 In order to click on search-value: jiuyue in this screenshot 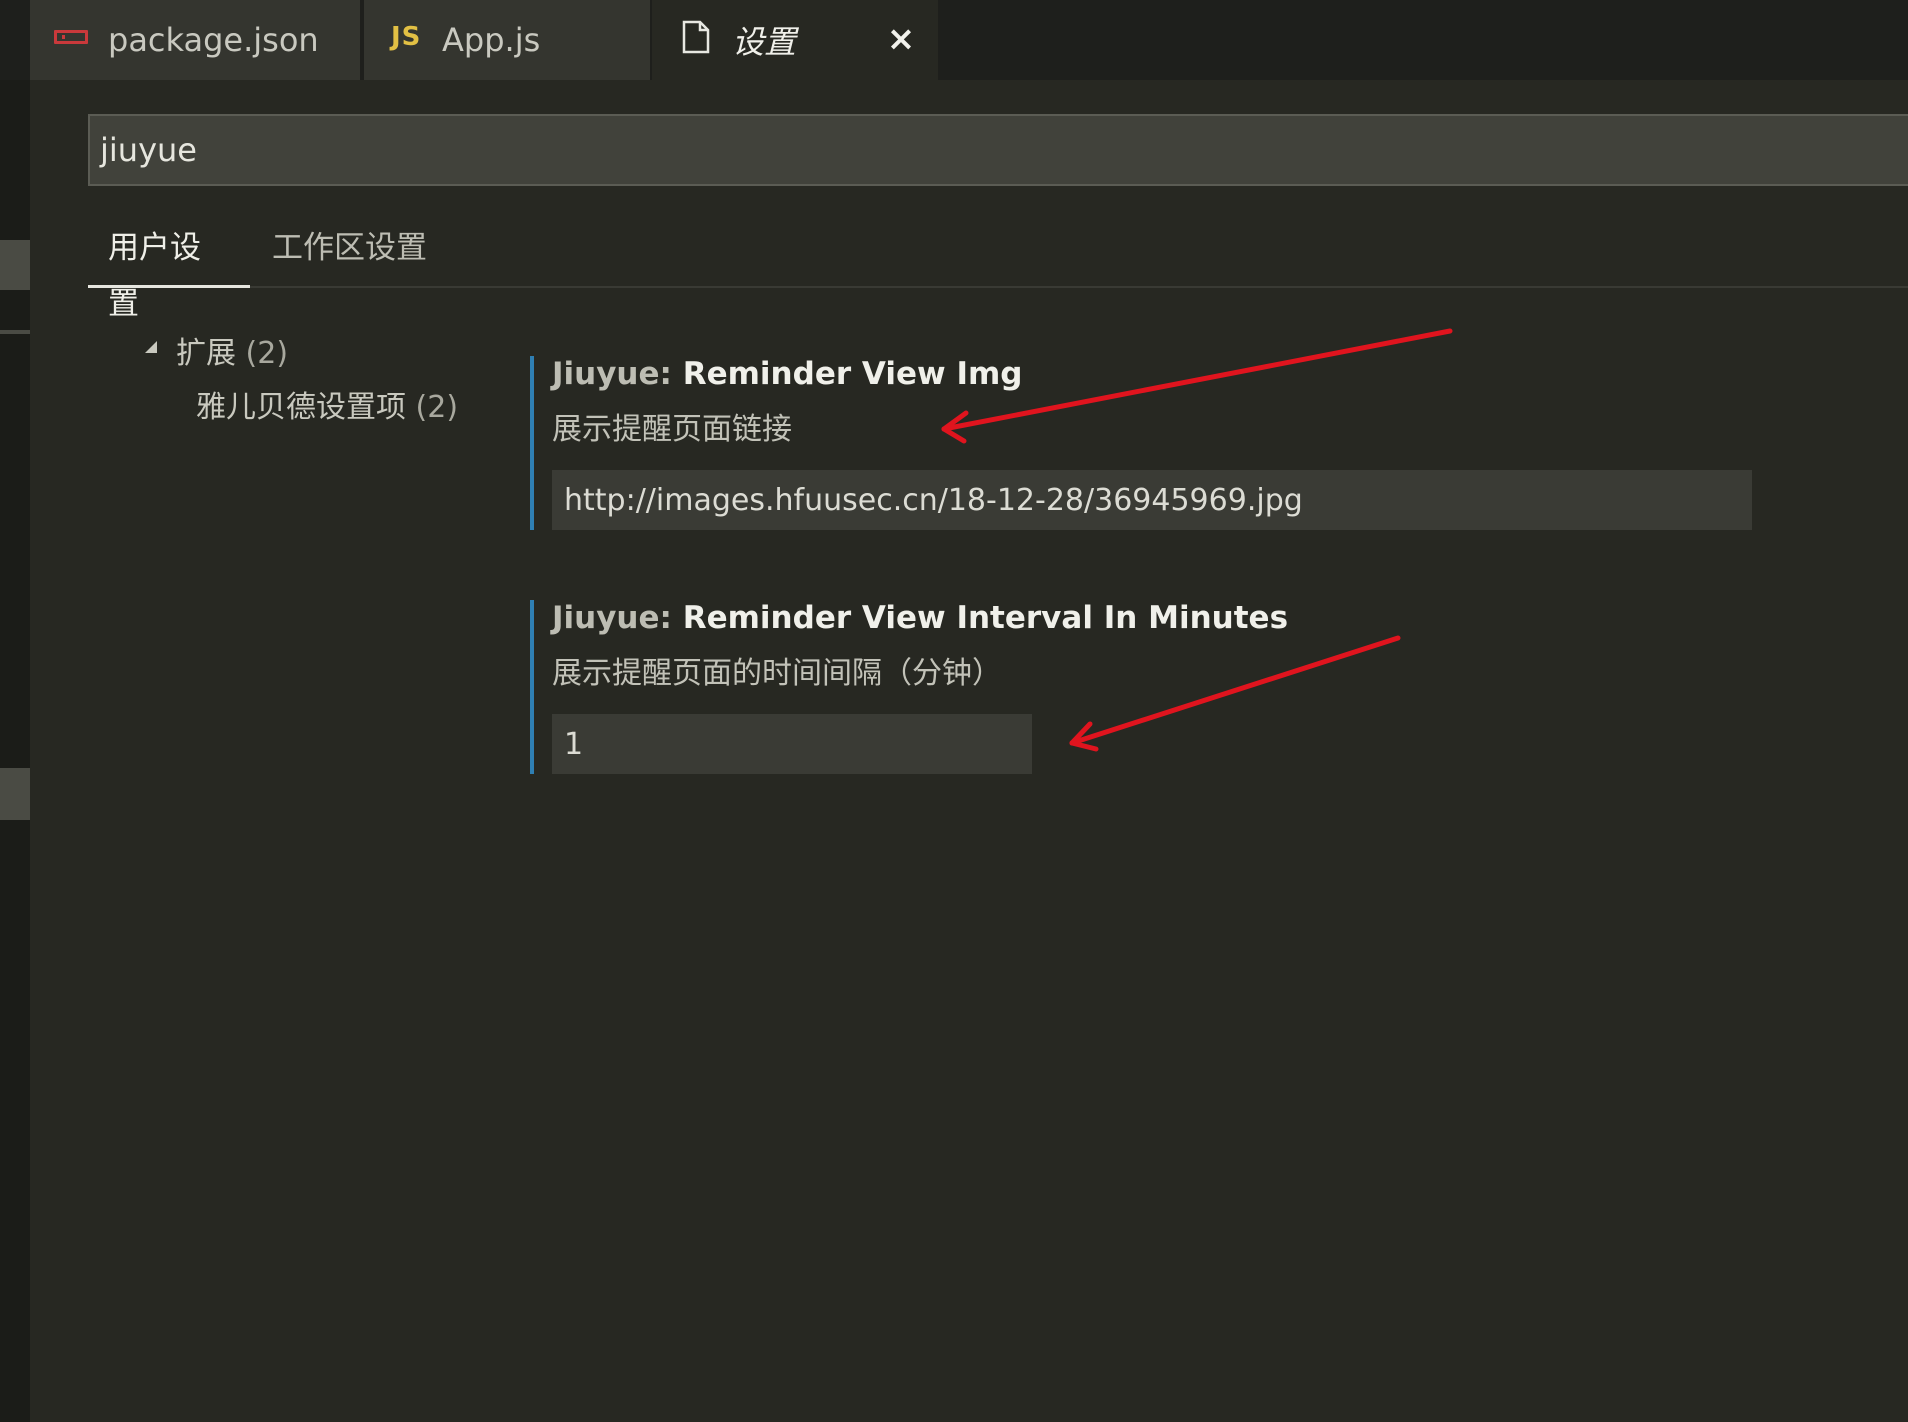, I will do `click(148, 150)`.